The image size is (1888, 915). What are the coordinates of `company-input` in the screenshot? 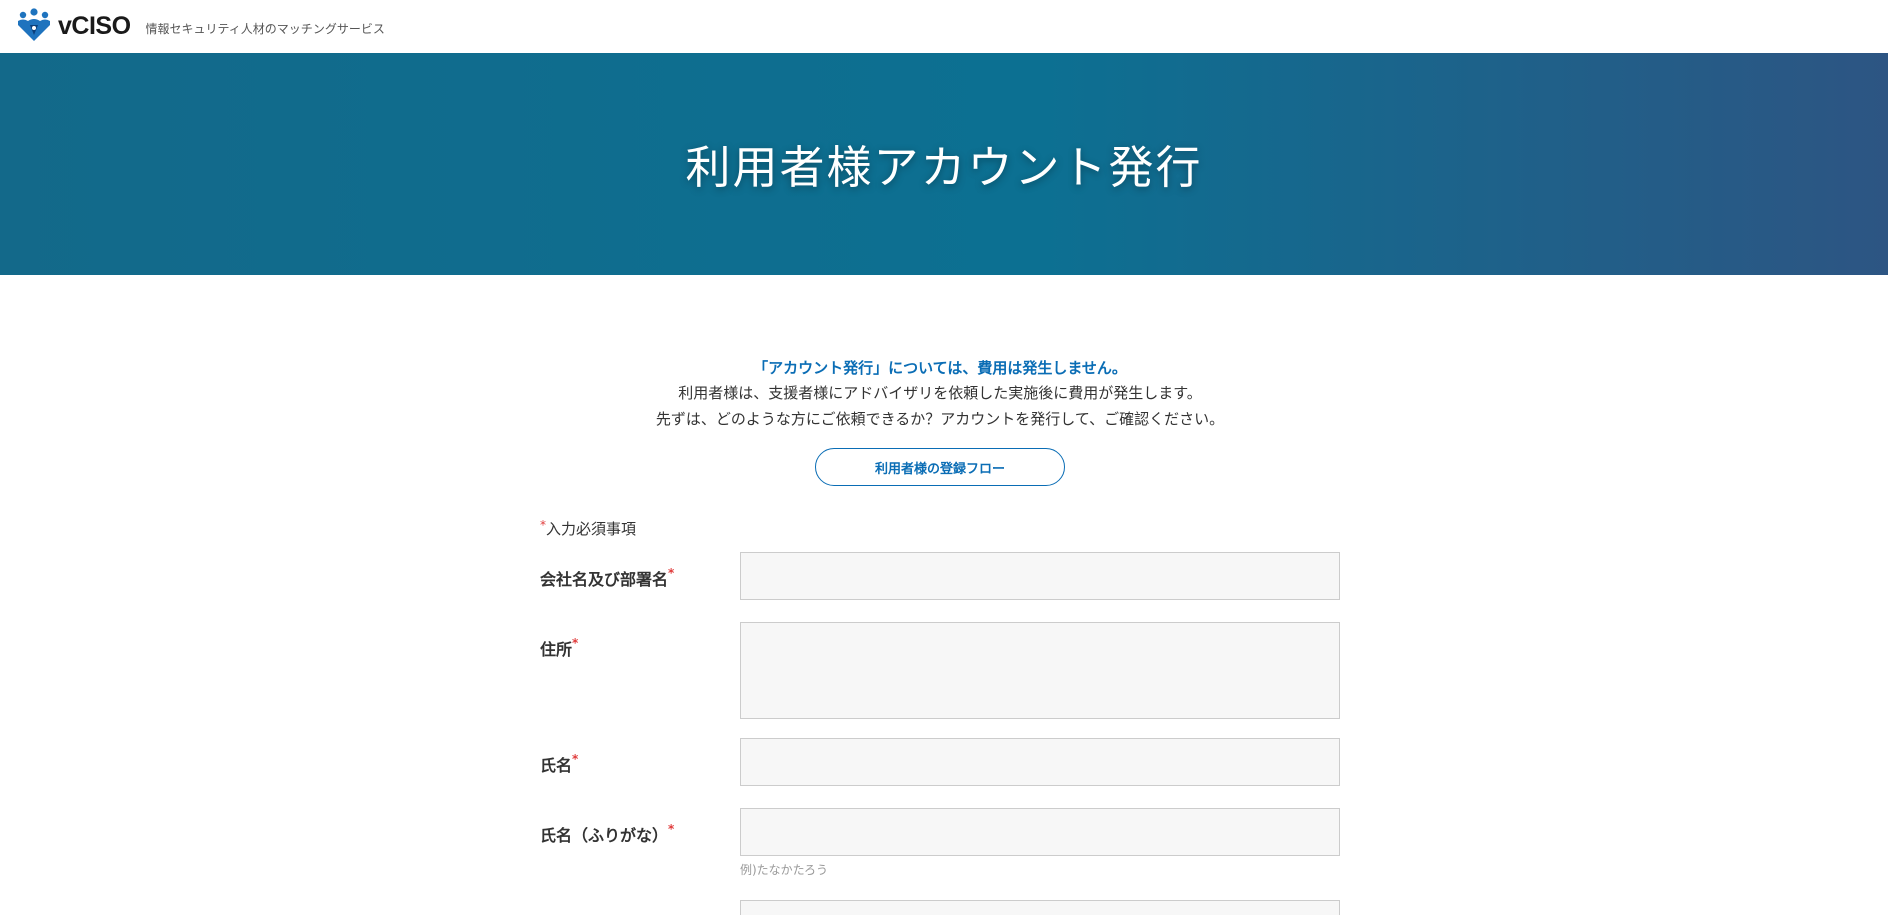 It's located at (1040, 576).